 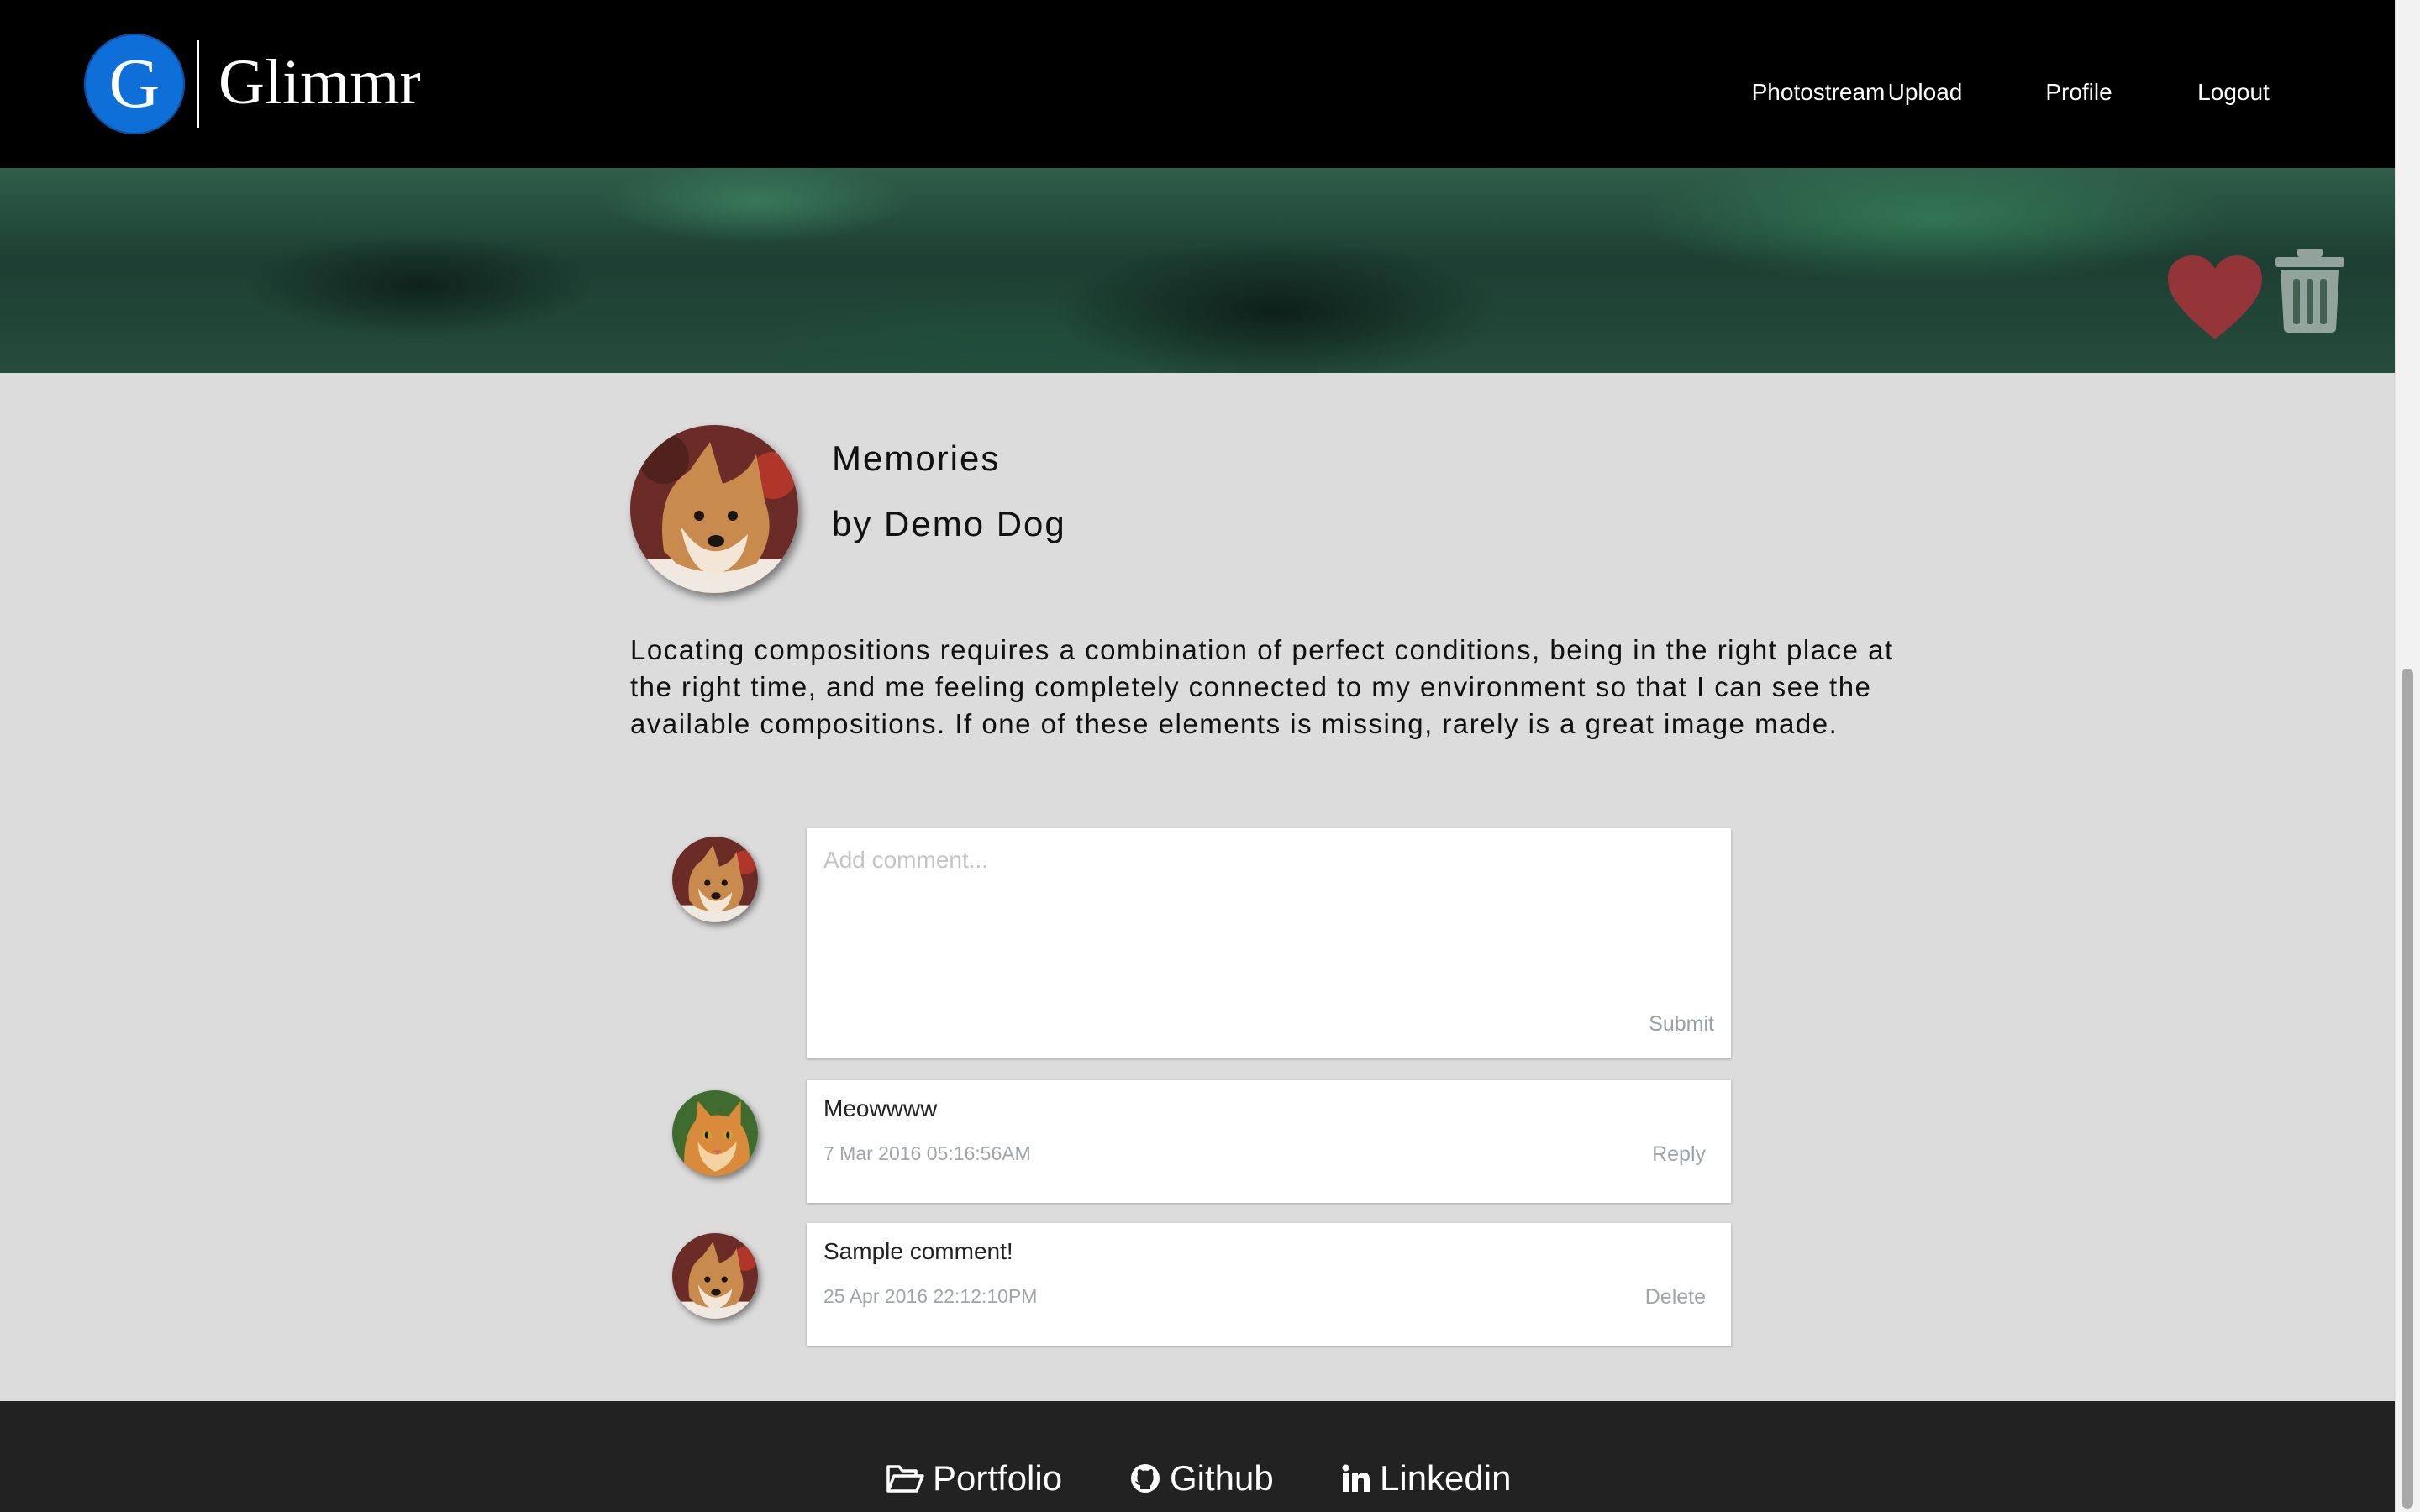 I want to click on logo-divider, so click(x=198, y=84).